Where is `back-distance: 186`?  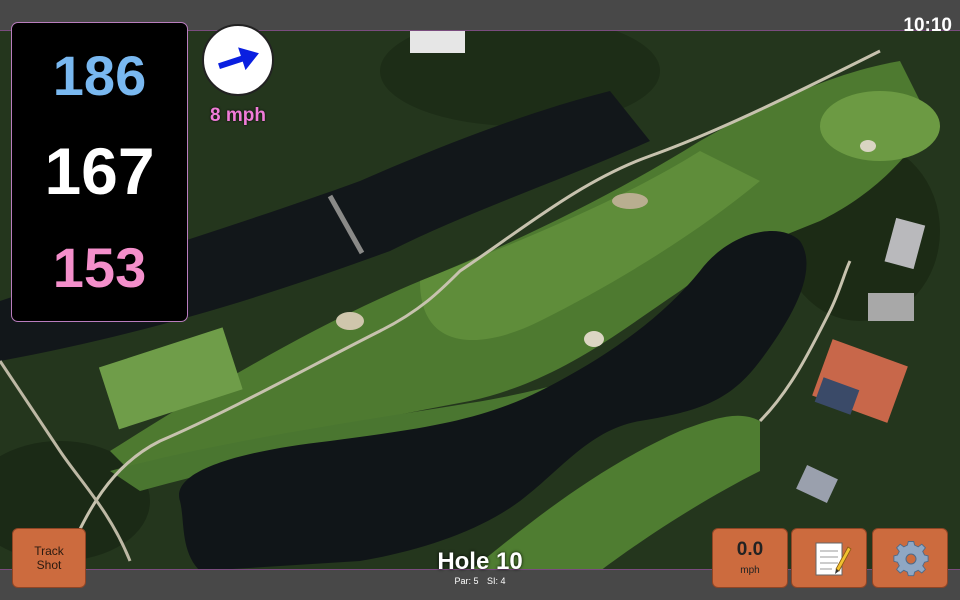 back-distance: 186 is located at coordinates (99, 75).